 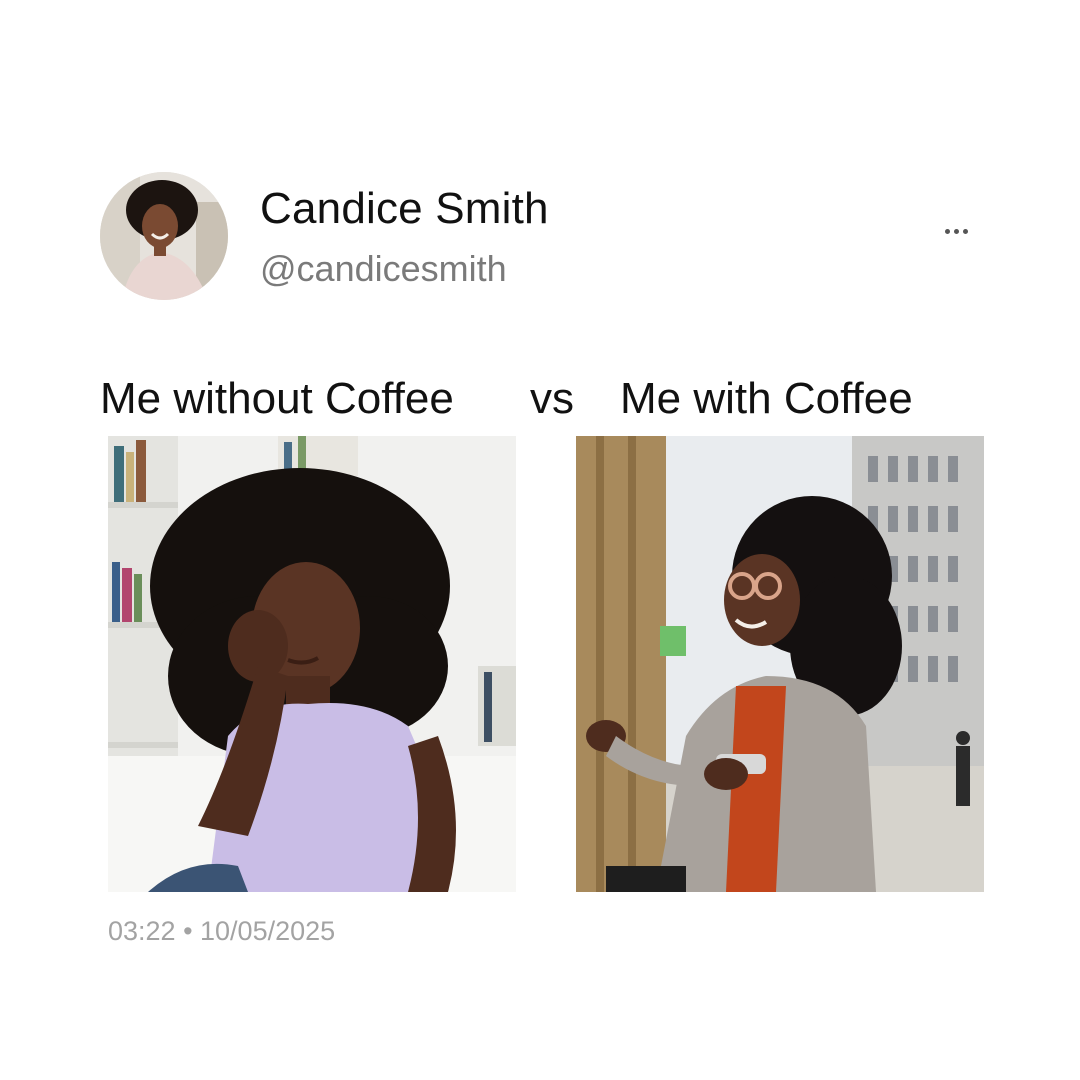 I want to click on author-name: Candice Smith, so click(x=404, y=209).